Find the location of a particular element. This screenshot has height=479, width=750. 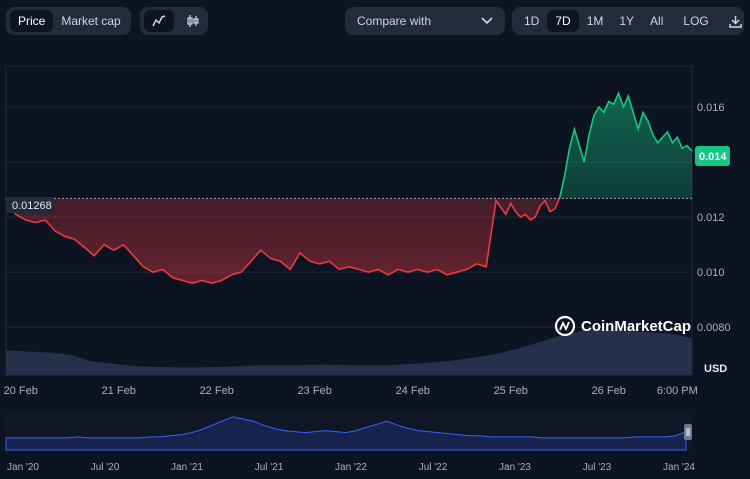

navigator-label: Jan '23 is located at coordinates (515, 467).